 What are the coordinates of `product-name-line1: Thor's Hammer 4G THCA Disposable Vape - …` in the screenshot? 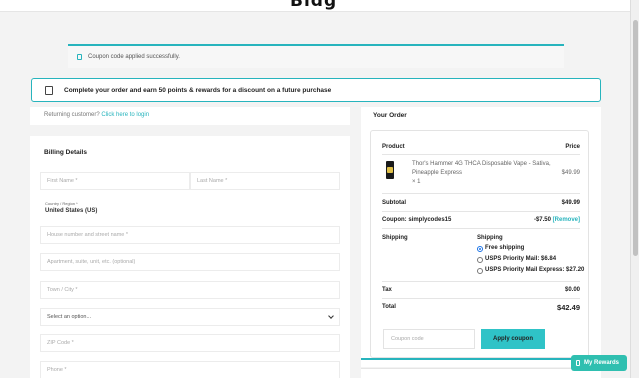 It's located at (481, 164).